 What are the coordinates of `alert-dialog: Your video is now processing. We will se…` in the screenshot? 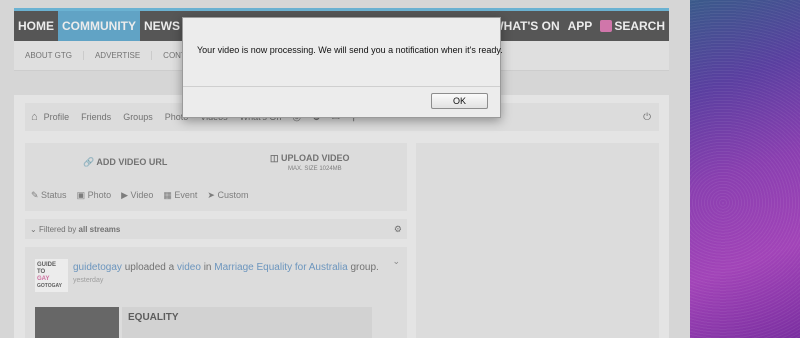 It's located at (342, 67).